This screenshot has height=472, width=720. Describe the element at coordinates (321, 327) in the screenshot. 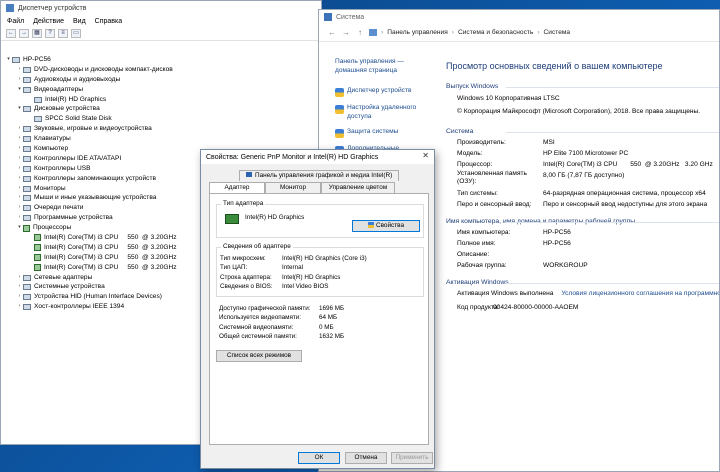

I see `memory-info-row: Системной видеопамяти: 0 МБ` at that location.